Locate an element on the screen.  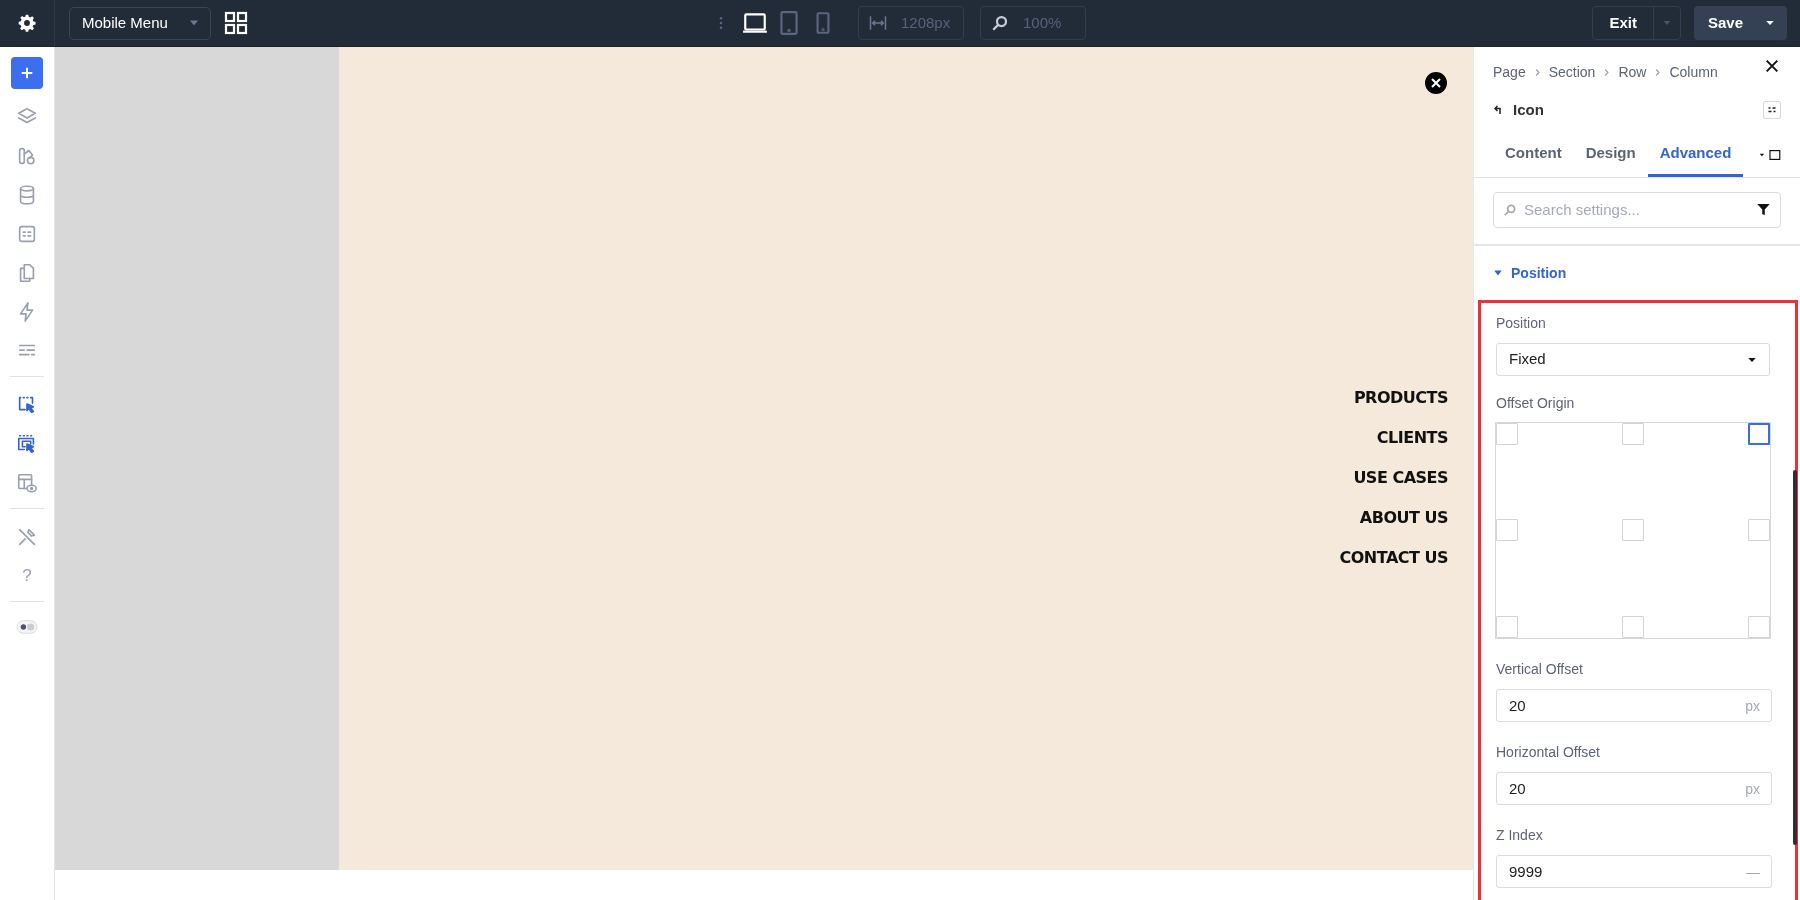
field-label: Offset Origin is located at coordinates (1536, 403).